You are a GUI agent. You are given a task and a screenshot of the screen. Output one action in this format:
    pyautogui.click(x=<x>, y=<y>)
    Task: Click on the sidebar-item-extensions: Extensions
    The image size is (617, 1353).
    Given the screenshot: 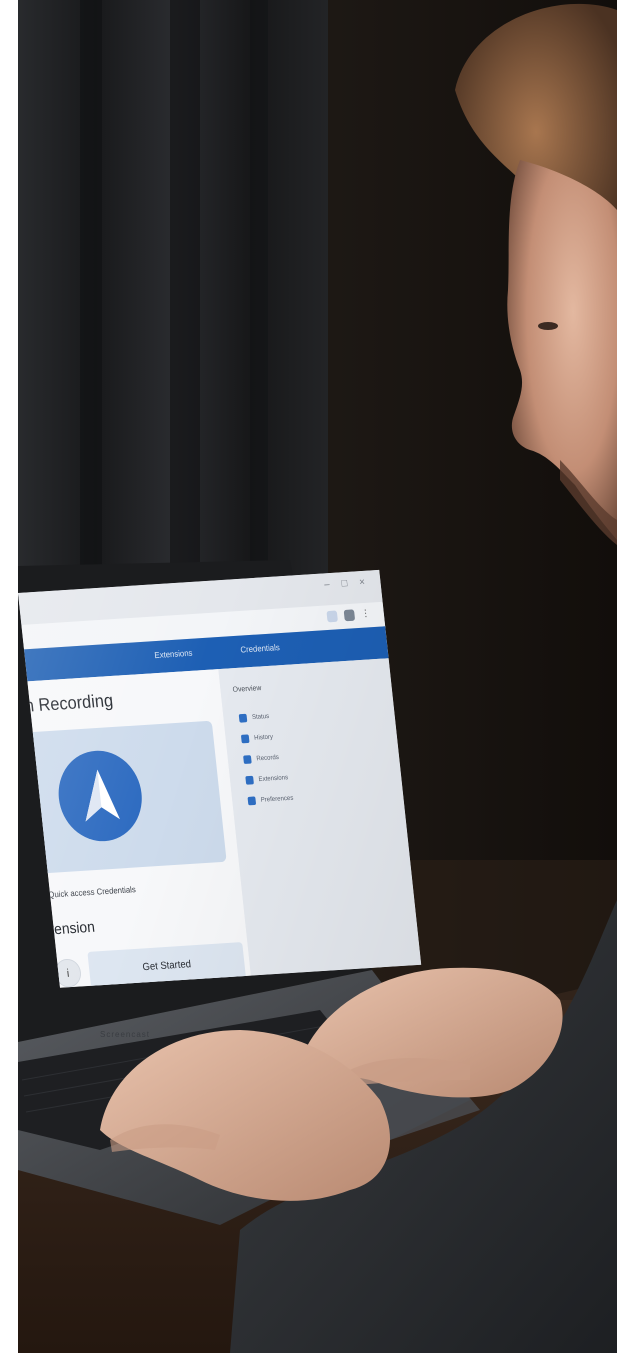 What is the action you would take?
    pyautogui.click(x=269, y=779)
    